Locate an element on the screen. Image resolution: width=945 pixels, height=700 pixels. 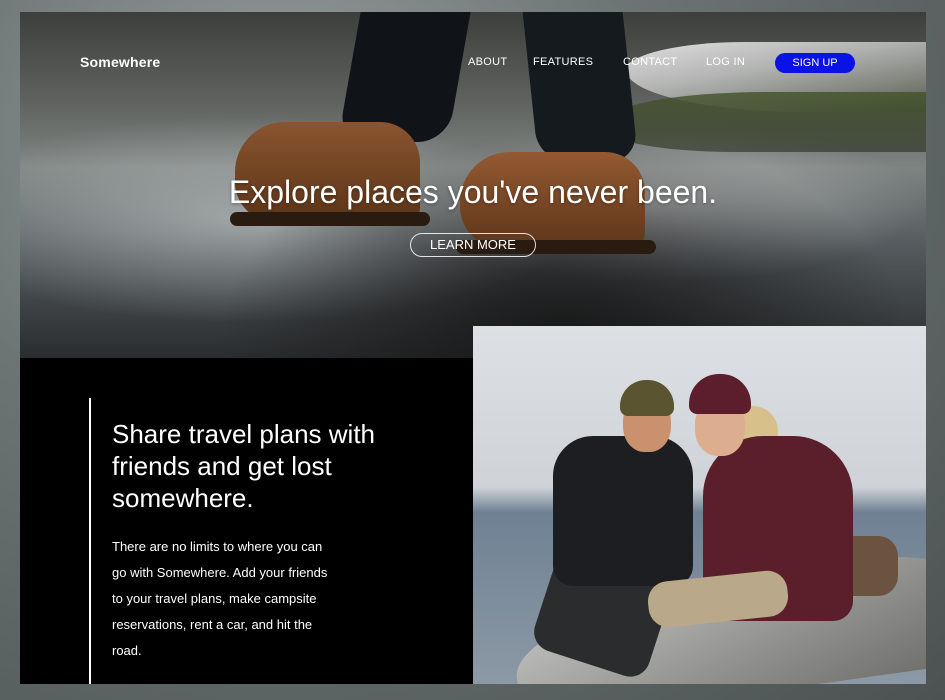
vertical-divider is located at coordinates (90, 541).